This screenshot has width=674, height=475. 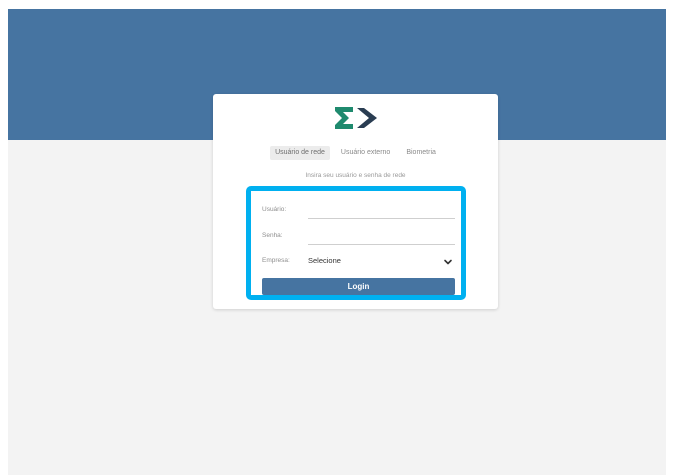 What do you see at coordinates (381, 218) in the screenshot?
I see `user-underline` at bounding box center [381, 218].